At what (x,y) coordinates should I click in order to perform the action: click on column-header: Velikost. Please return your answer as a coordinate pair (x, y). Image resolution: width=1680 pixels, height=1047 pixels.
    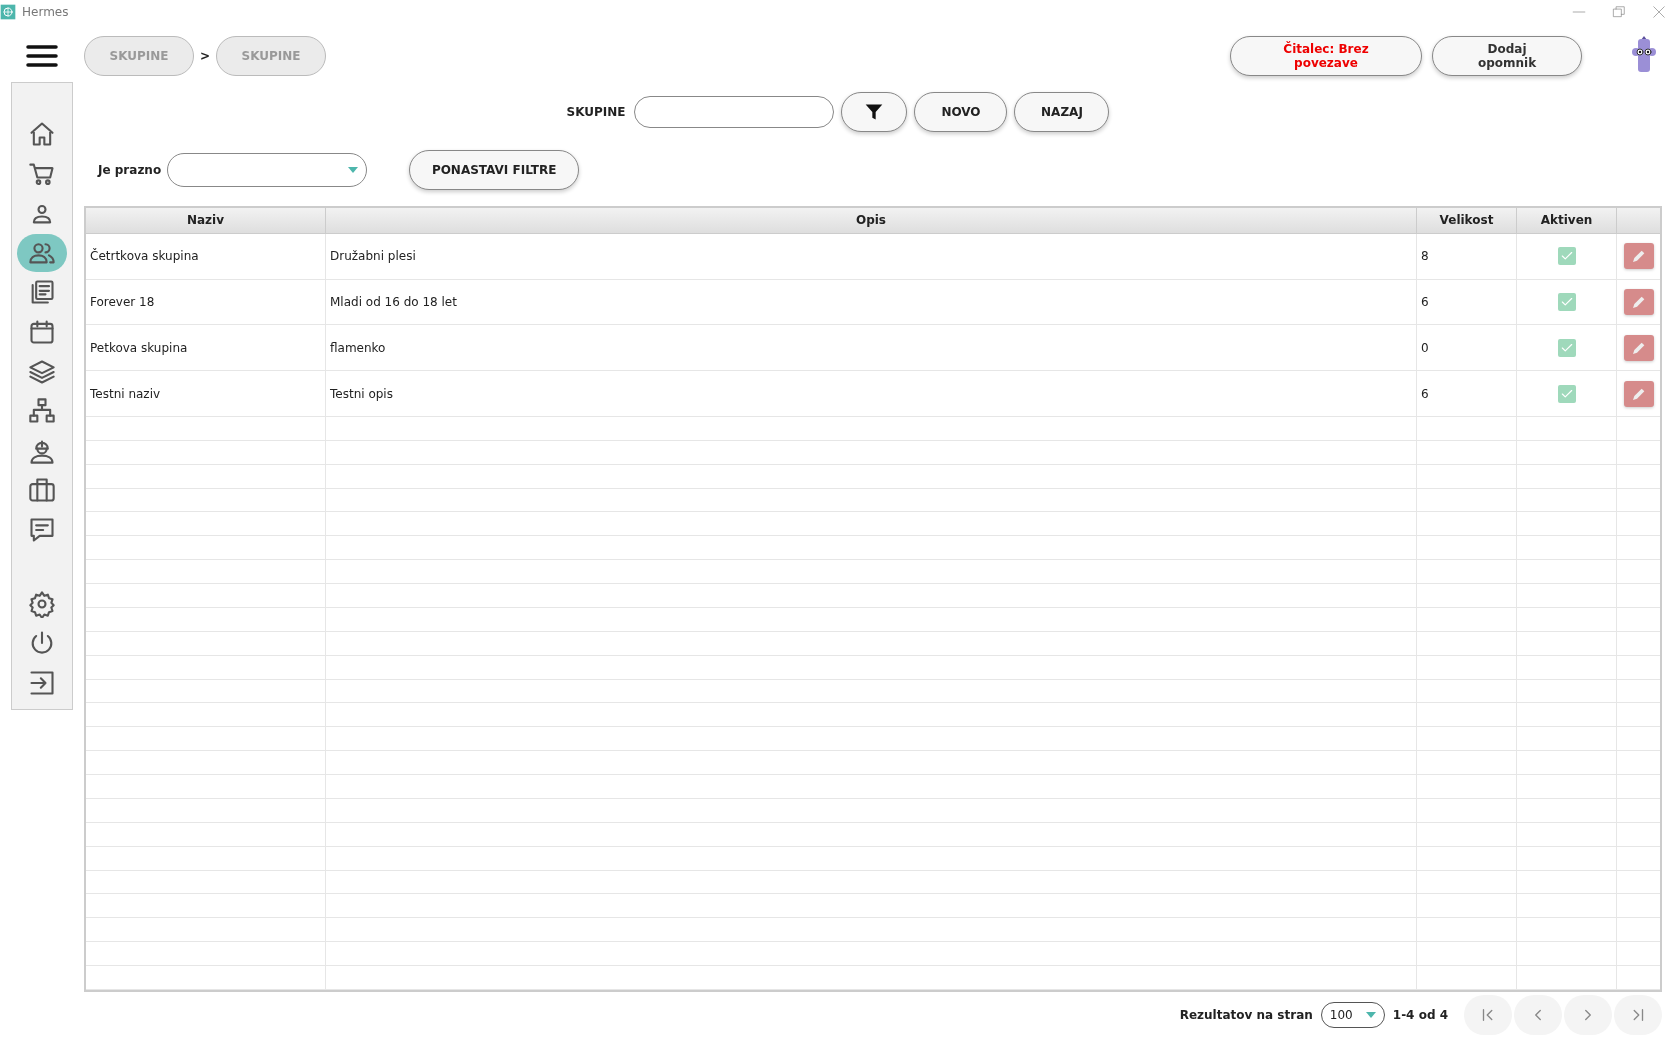
    Looking at the image, I should click on (1467, 220).